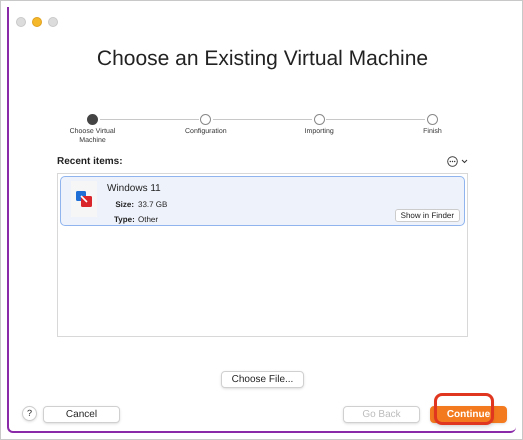 The height and width of the screenshot is (440, 523). I want to click on dialog-button: Cancel, so click(81, 415).